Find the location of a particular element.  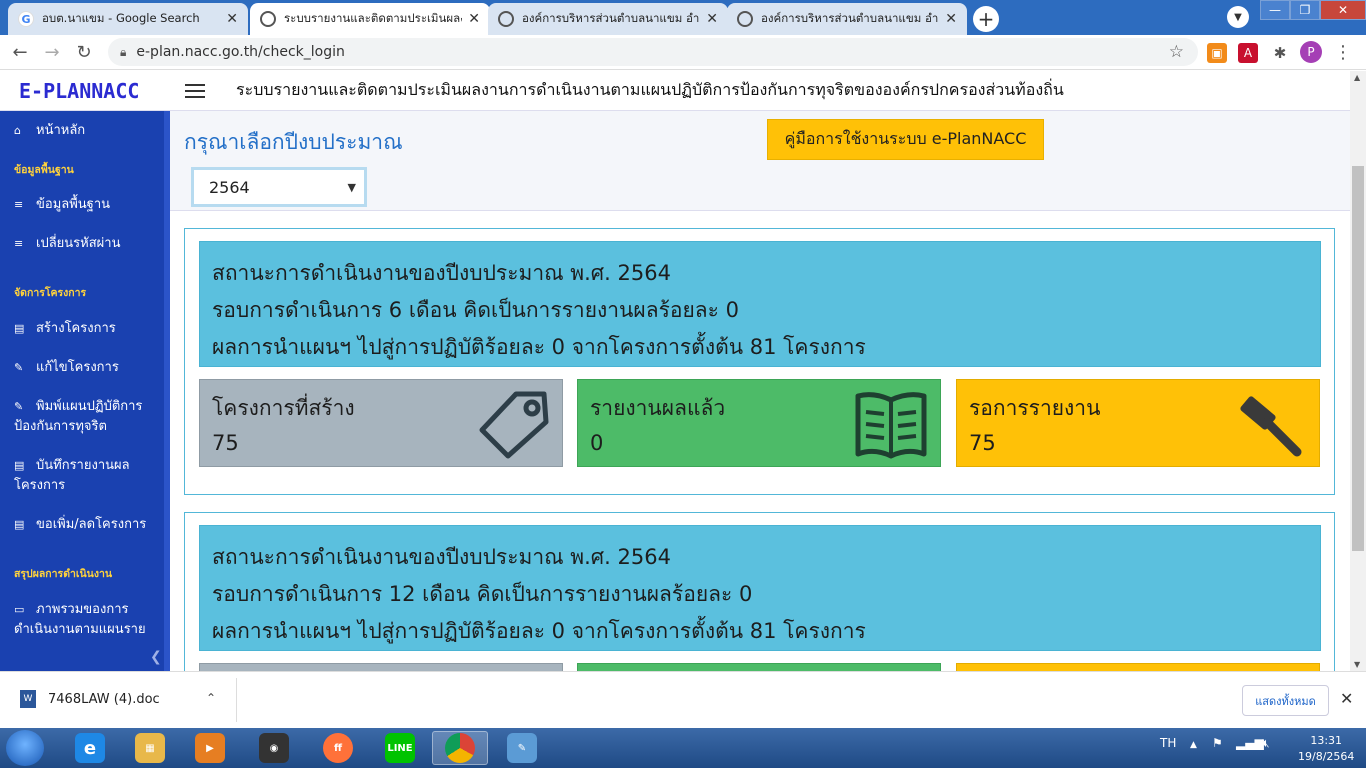

language-indicator: TH is located at coordinates (1168, 743).